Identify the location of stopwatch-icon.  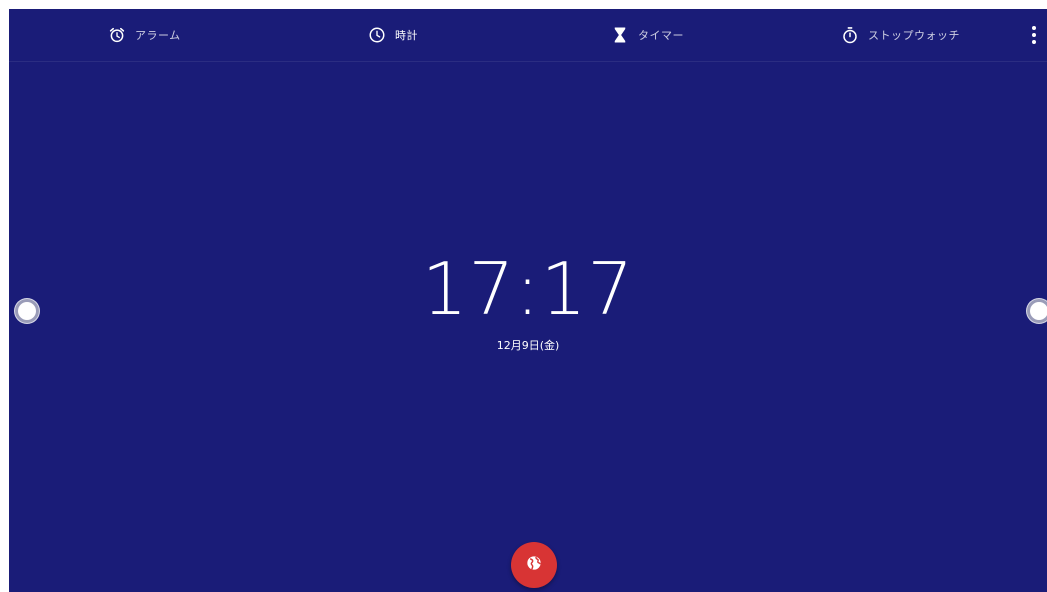
(850, 35).